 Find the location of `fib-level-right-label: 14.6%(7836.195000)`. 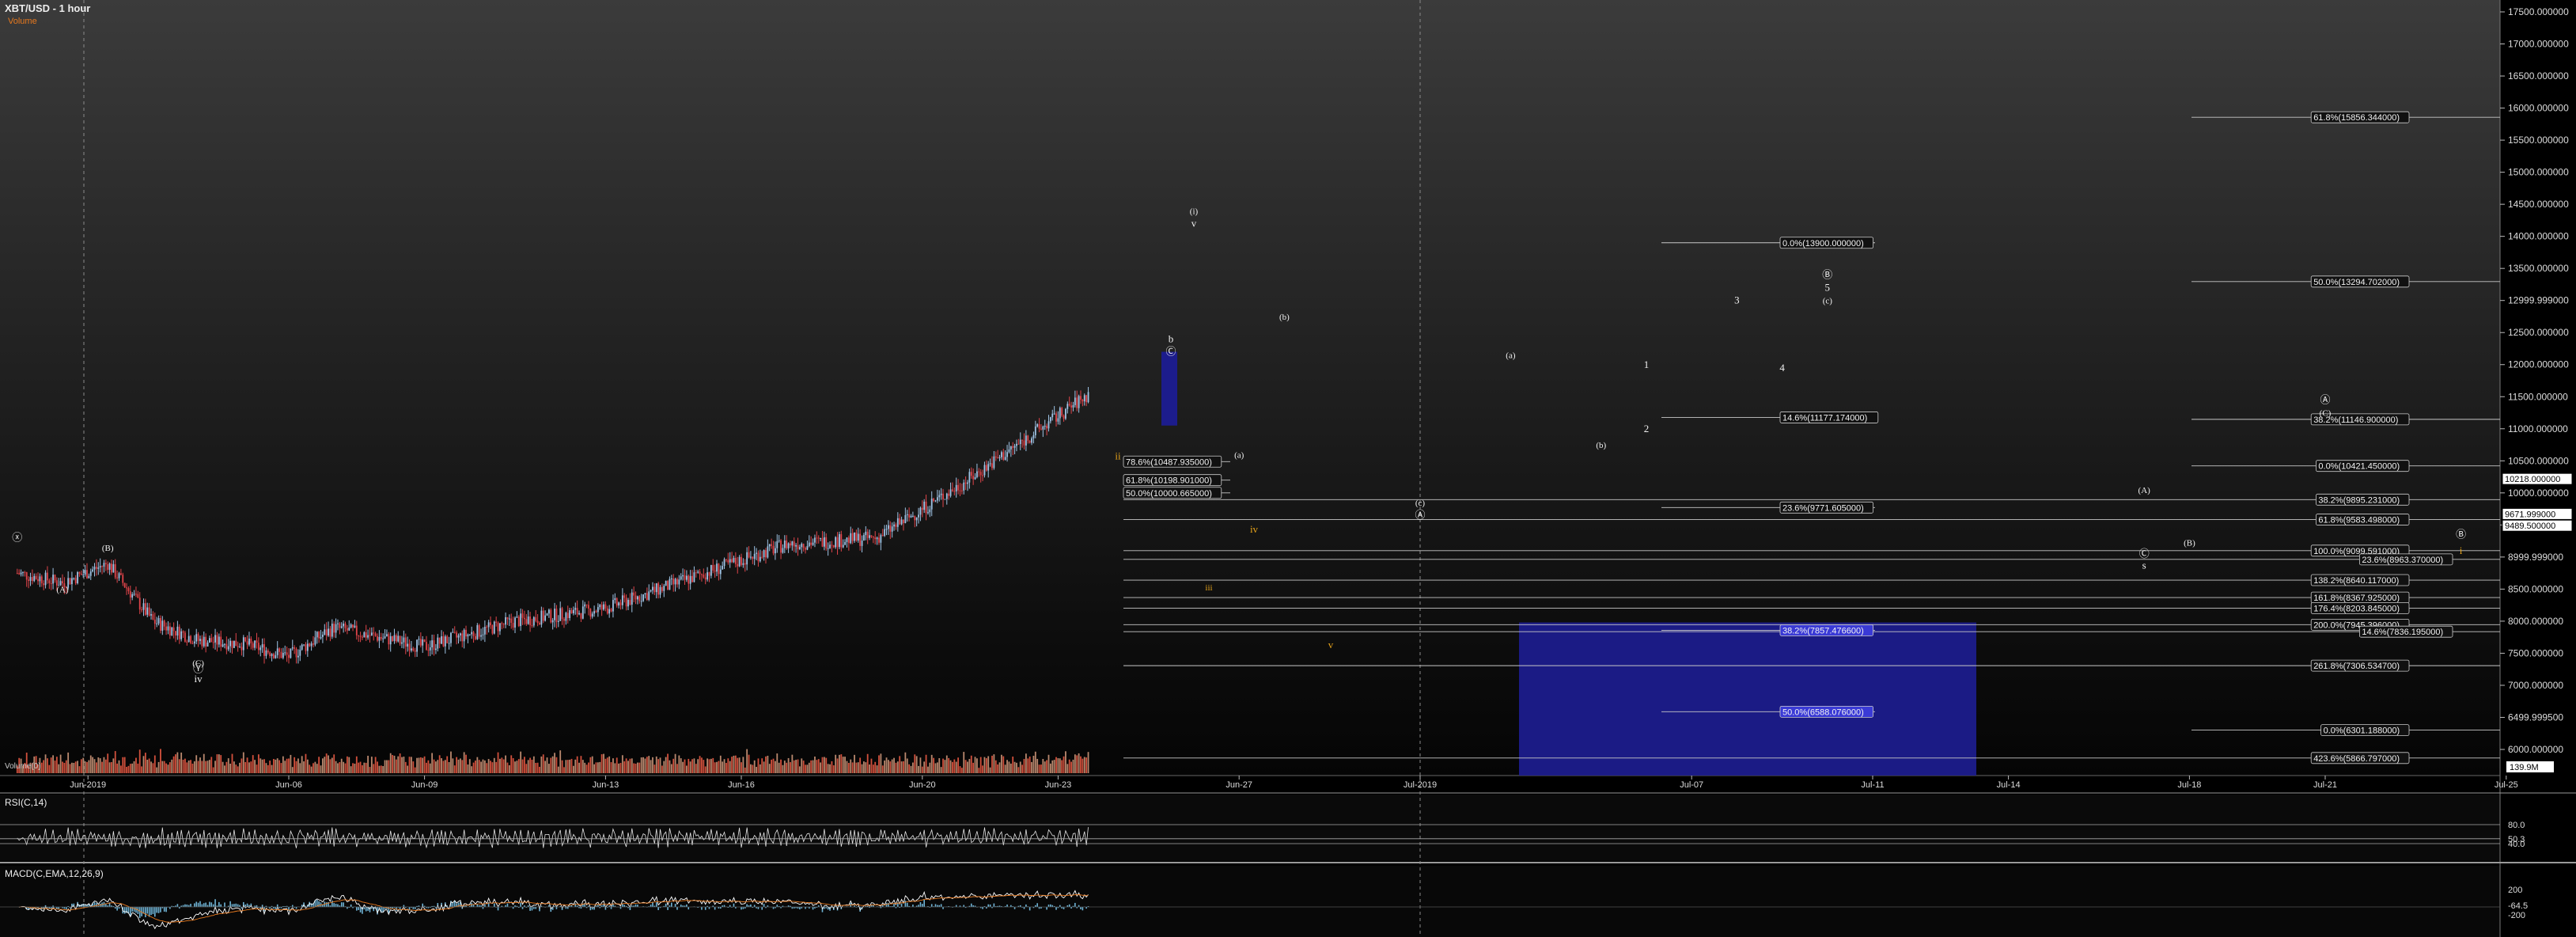

fib-level-right-label: 14.6%(7836.195000) is located at coordinates (2402, 632).